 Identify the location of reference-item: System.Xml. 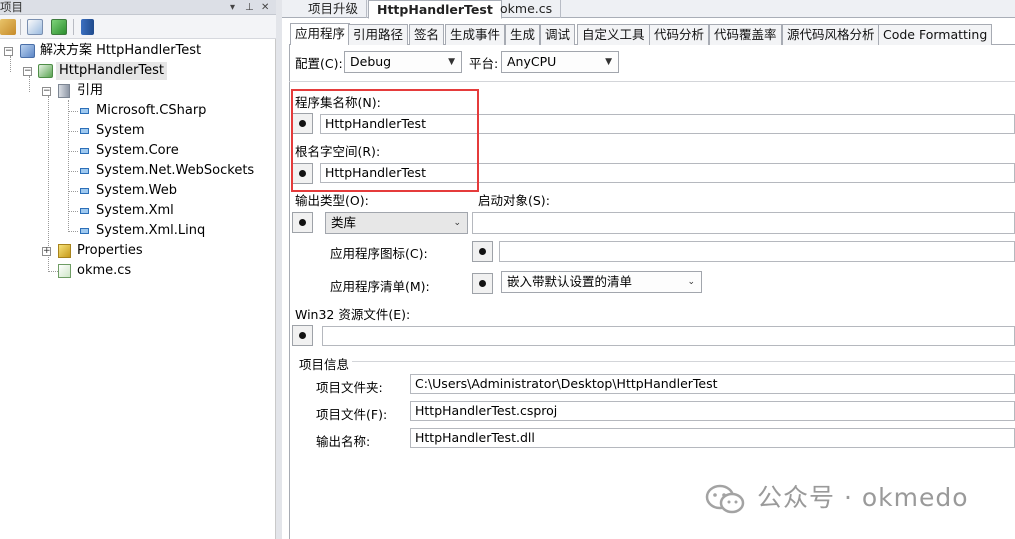
(137, 211).